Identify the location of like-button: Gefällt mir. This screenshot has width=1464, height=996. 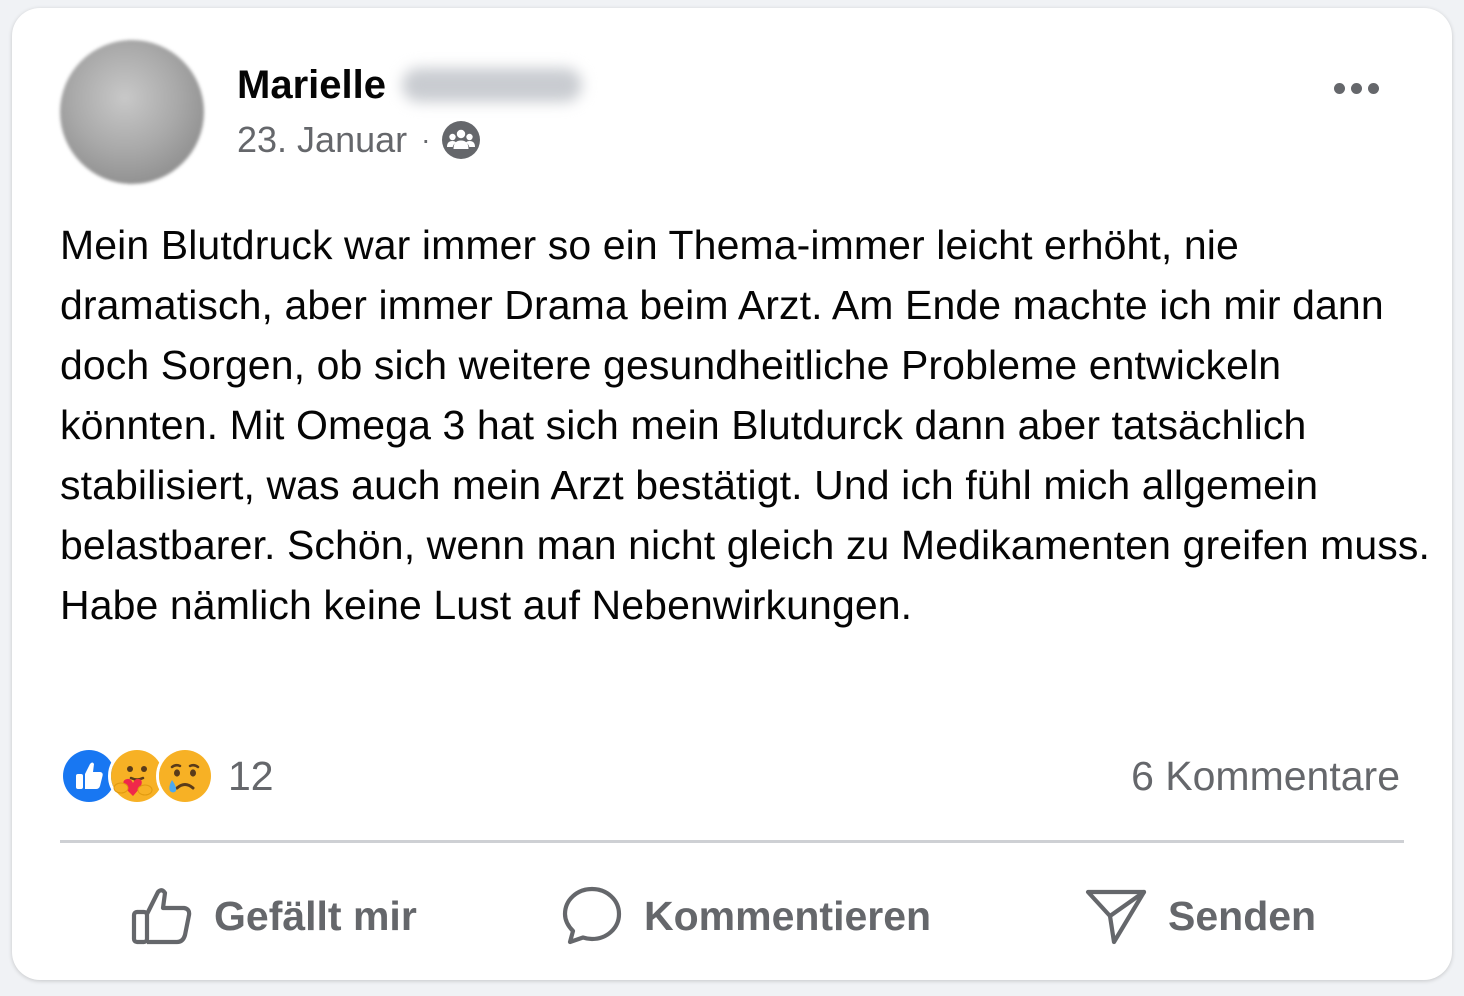
(273, 916).